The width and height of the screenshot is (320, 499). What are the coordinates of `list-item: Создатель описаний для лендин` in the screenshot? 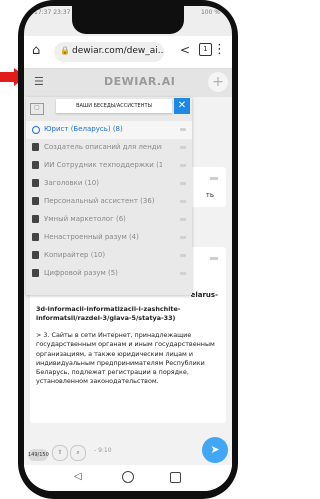 It's located at (109, 148).